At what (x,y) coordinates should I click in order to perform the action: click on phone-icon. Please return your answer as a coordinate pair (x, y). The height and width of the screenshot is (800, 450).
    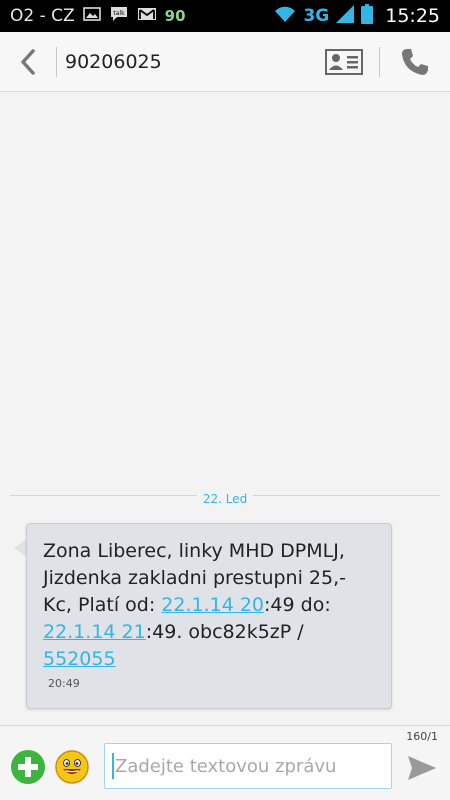
    Looking at the image, I should click on (415, 61).